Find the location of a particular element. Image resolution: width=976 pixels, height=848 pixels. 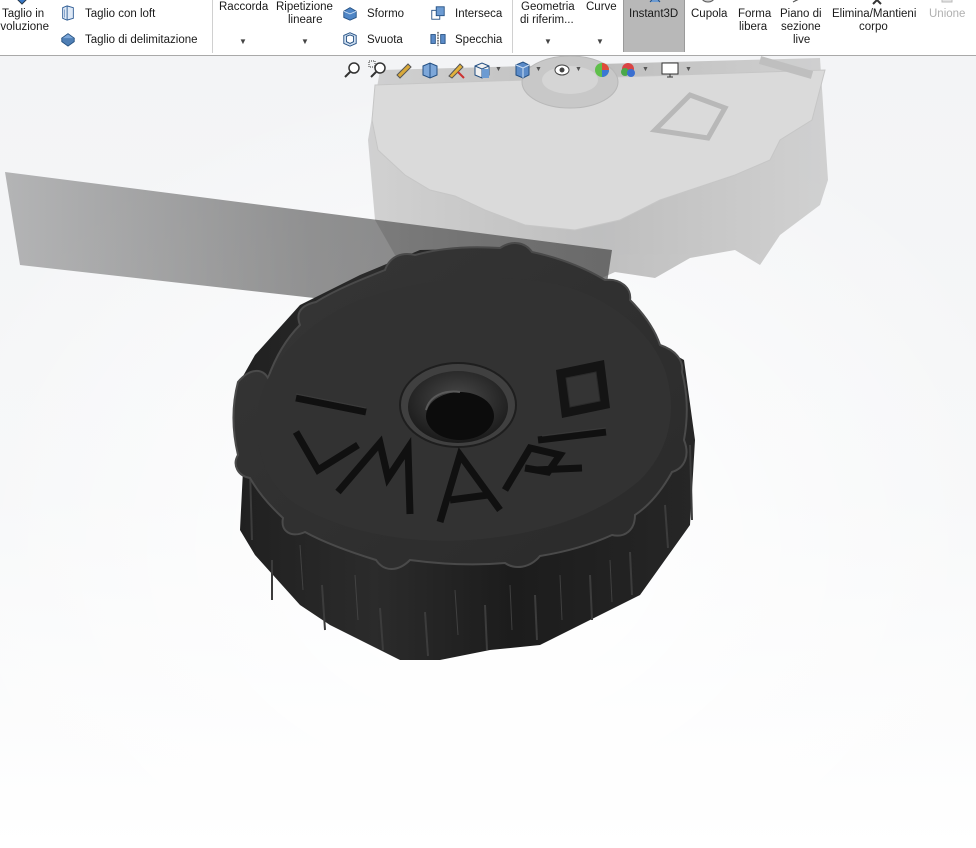

freeform-label-2: libera is located at coordinates (753, 27).